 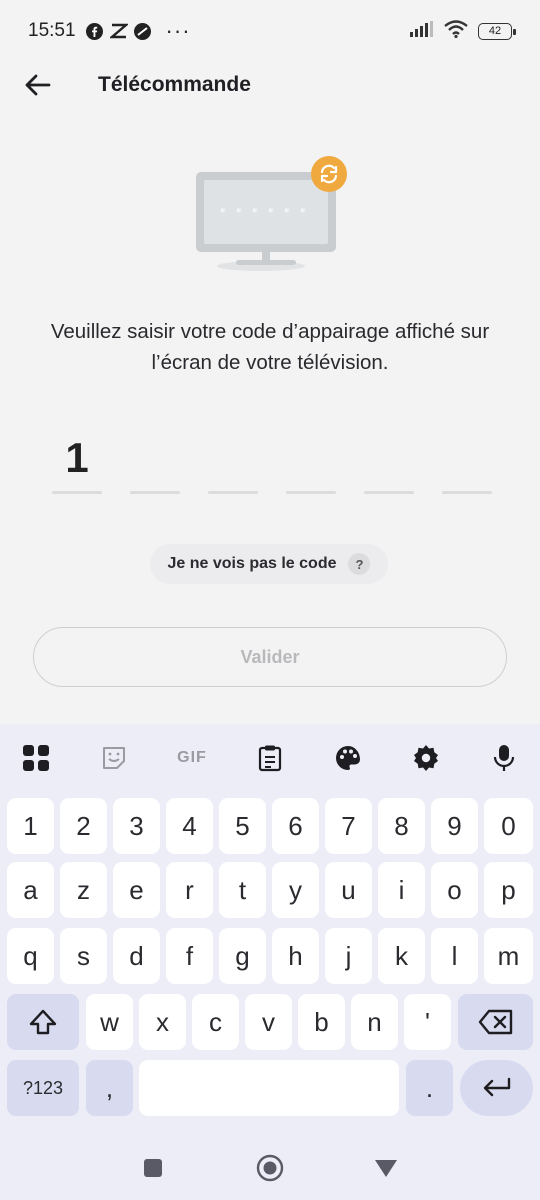 What do you see at coordinates (401, 890) in the screenshot?
I see `key: i` at bounding box center [401, 890].